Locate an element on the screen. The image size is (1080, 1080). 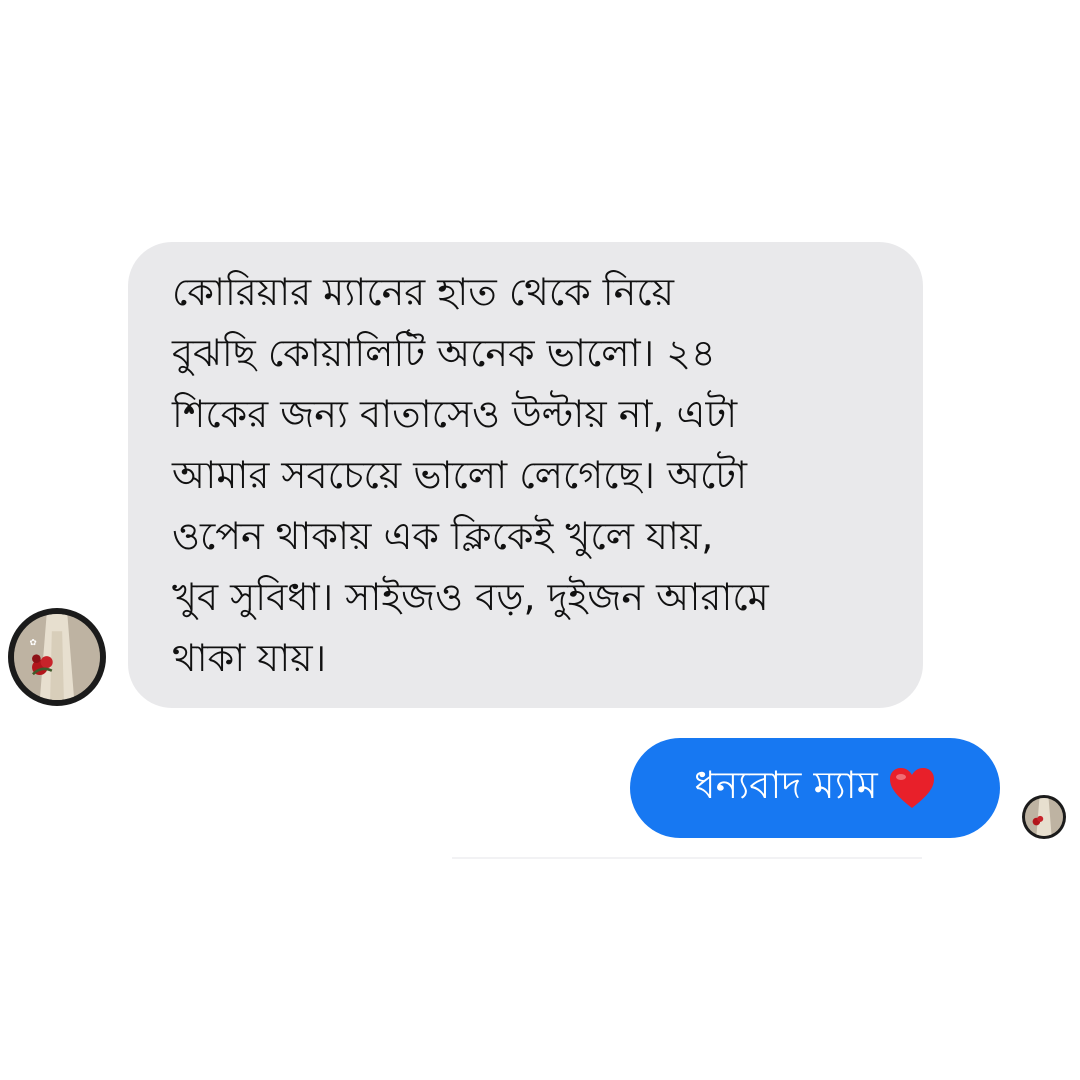
message-line: আমার সবচেয়ে ভালো লেগেছে। অটো is located at coordinates (459, 475).